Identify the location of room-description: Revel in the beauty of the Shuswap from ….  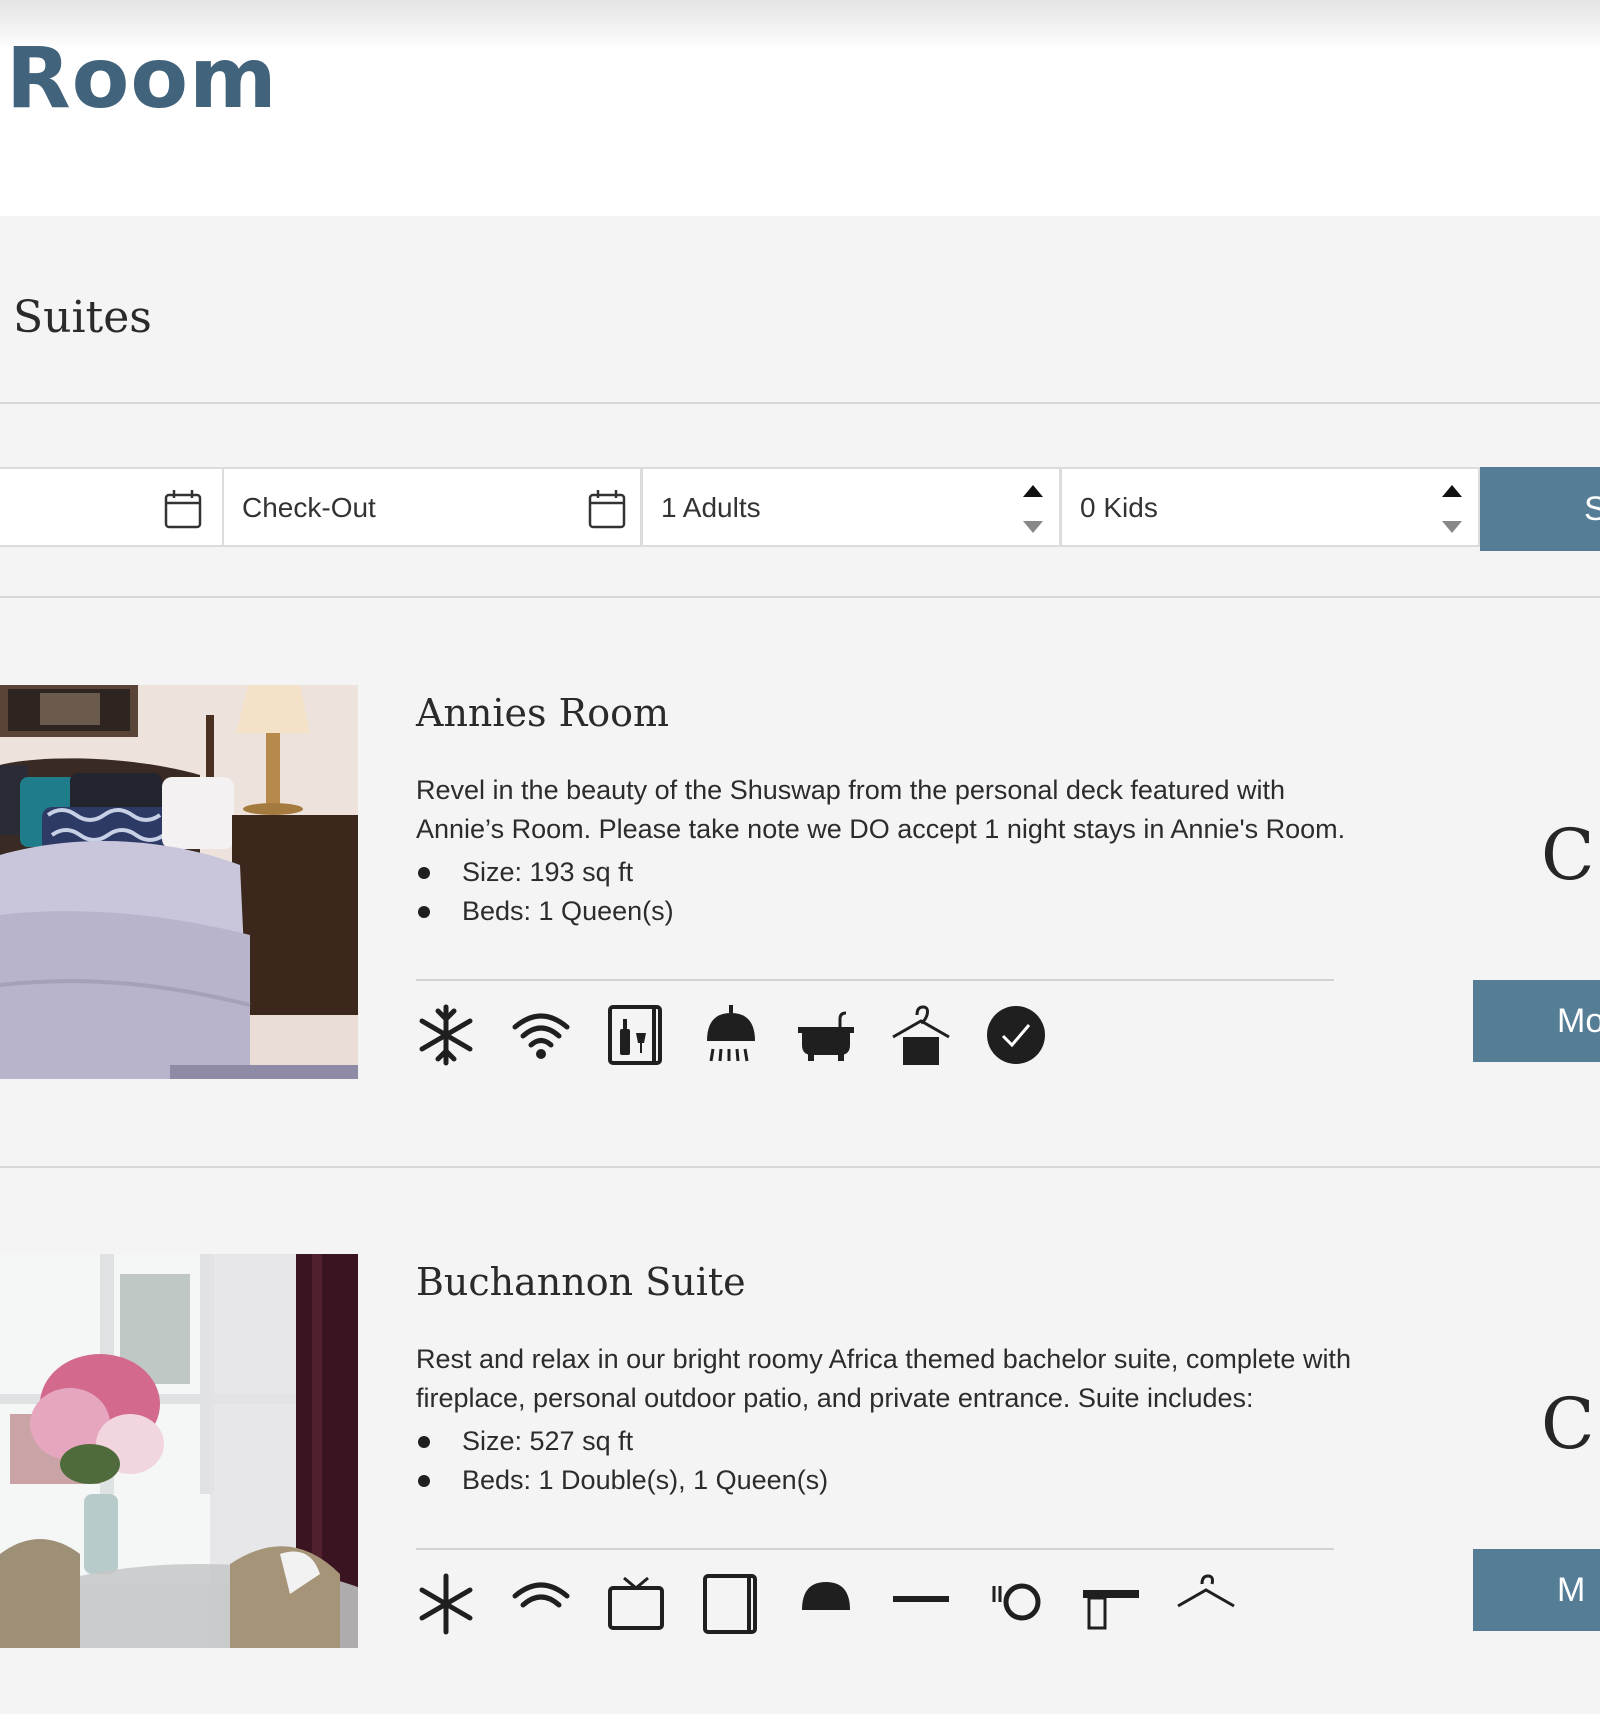
(881, 809).